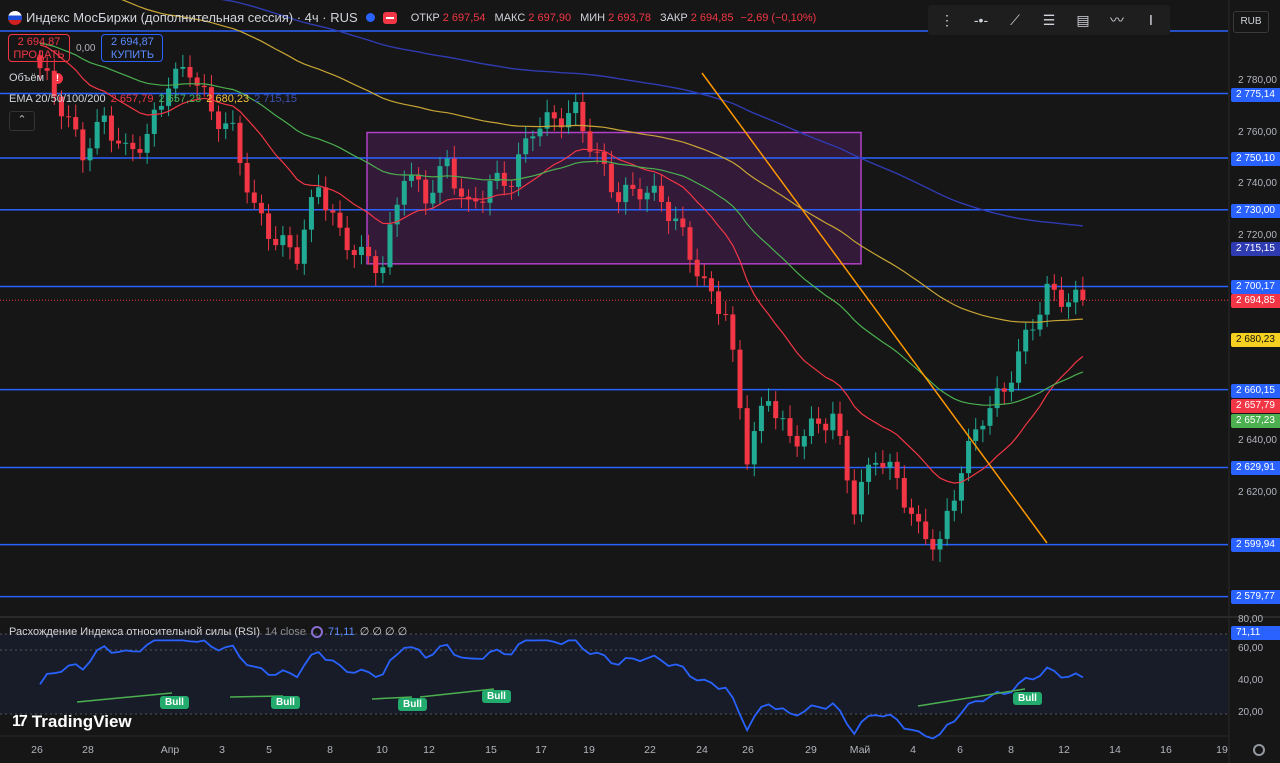  I want to click on level-price-label: 2 750,10, so click(1255, 159).